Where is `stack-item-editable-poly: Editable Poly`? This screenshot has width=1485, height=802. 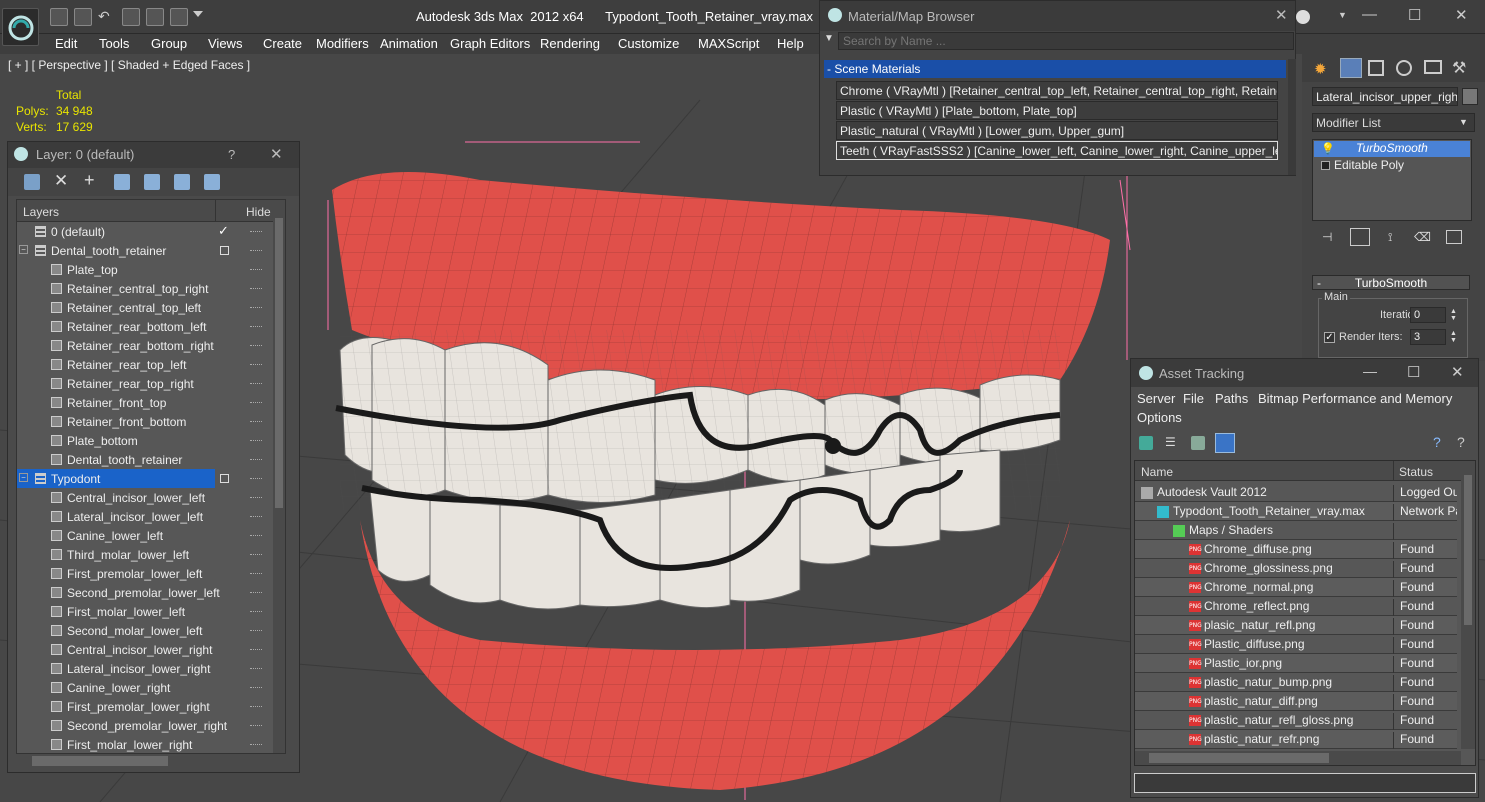
stack-item-editable-poly: Editable Poly is located at coordinates (1392, 166).